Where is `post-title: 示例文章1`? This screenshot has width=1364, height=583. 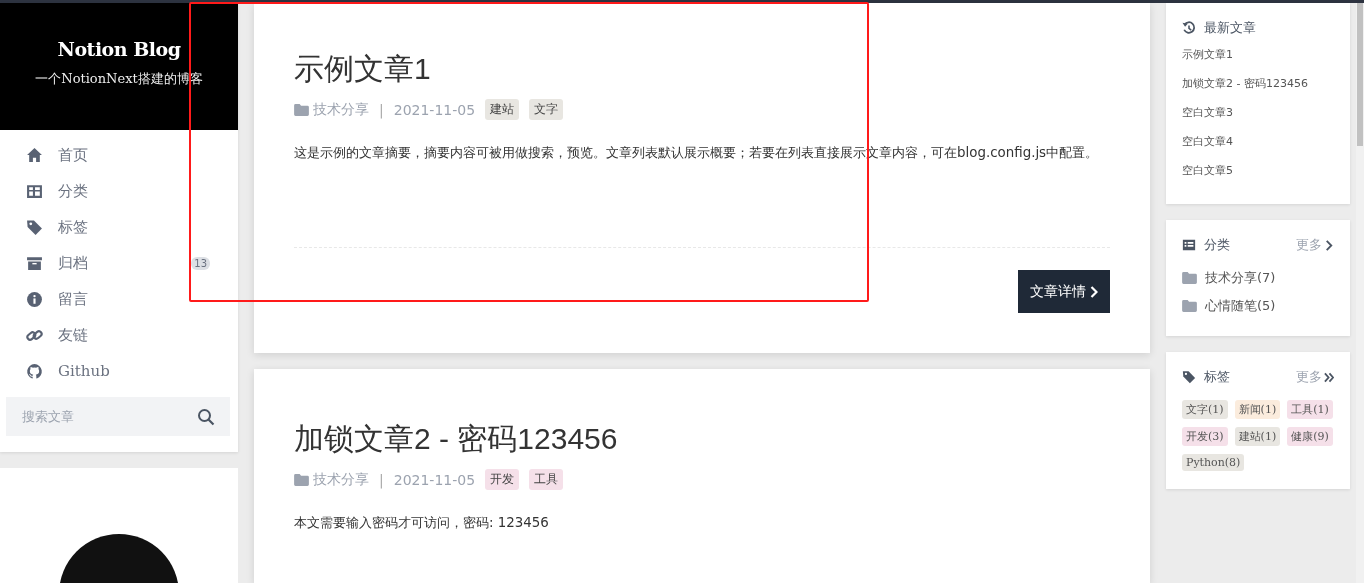 post-title: 示例文章1 is located at coordinates (702, 69).